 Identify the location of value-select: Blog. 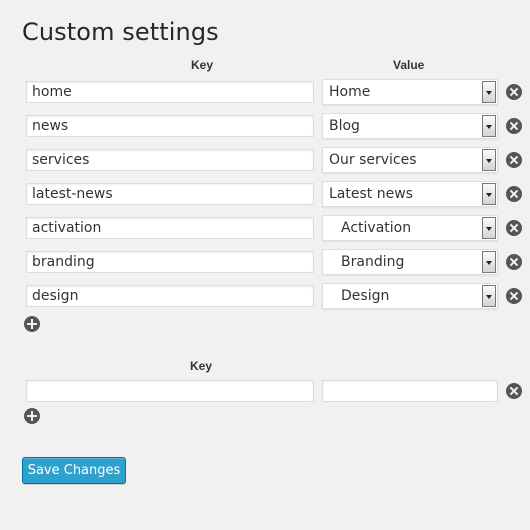
(410, 126).